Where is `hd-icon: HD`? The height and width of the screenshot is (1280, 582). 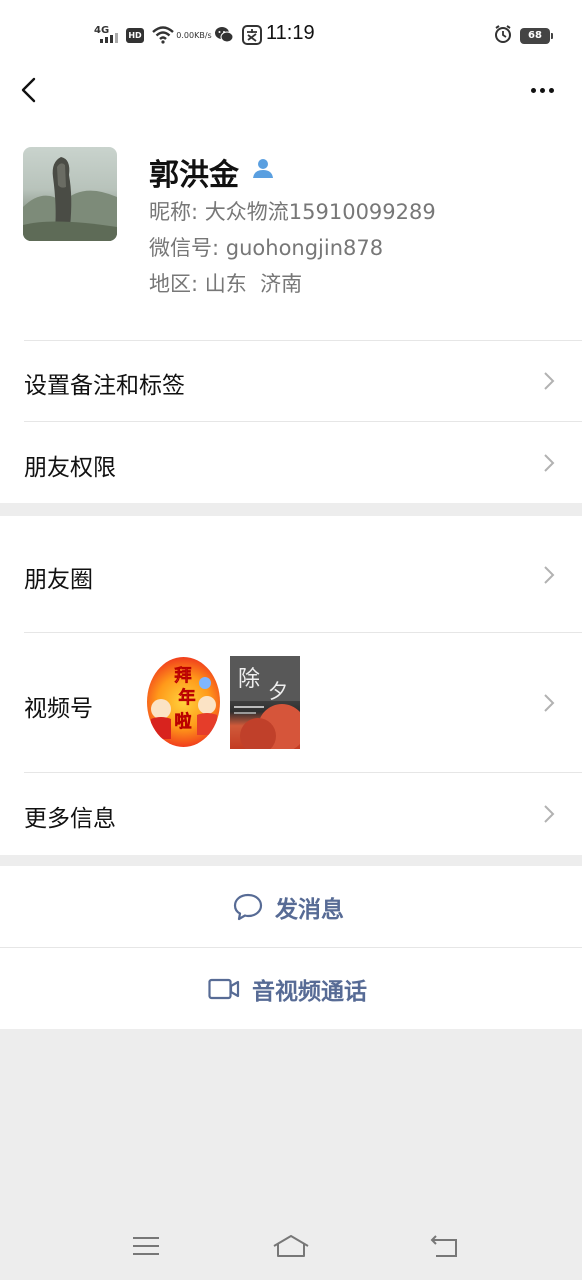 hd-icon: HD is located at coordinates (135, 35).